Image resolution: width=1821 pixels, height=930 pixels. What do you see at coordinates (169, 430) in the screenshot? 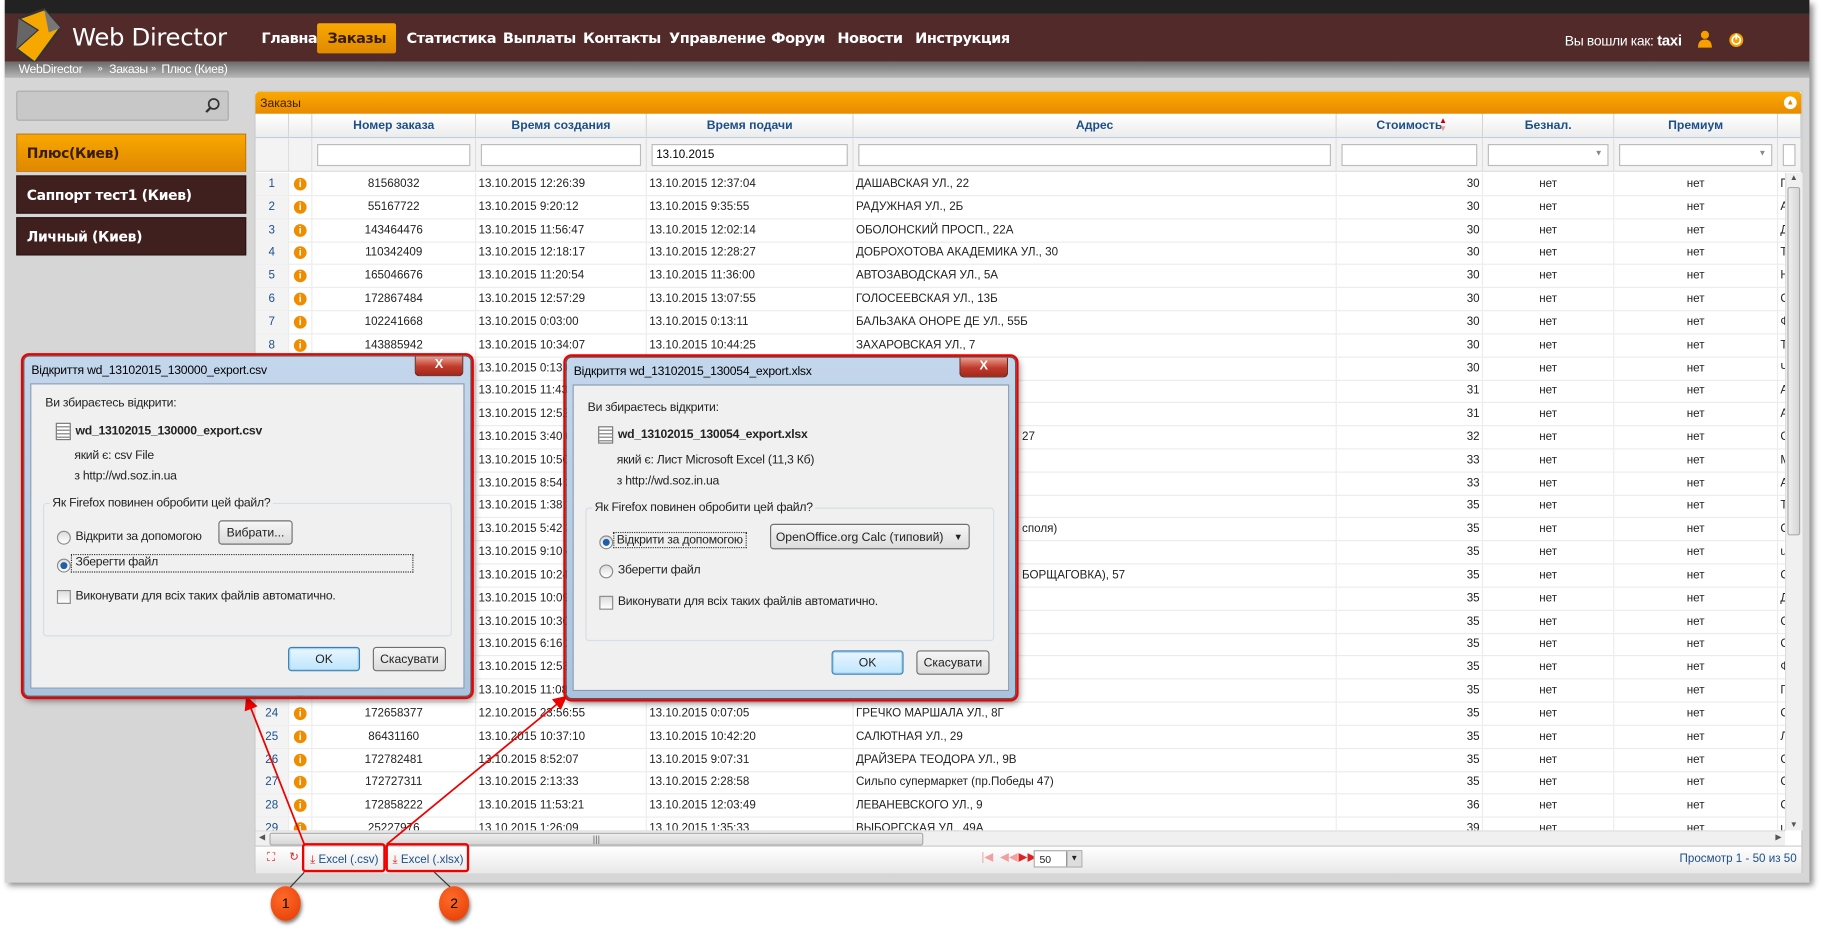
I see `file-name: wd_13102015_130000_export.csv` at bounding box center [169, 430].